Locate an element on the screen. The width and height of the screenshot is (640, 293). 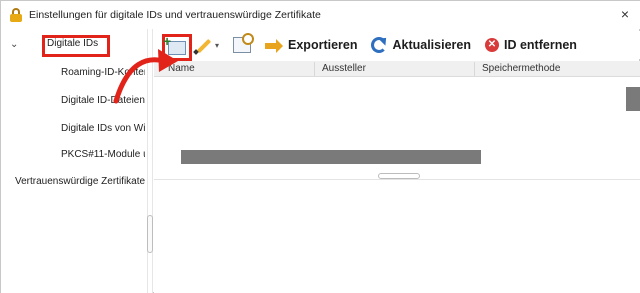
edit-button: ▾ is located at coordinates (206, 45).